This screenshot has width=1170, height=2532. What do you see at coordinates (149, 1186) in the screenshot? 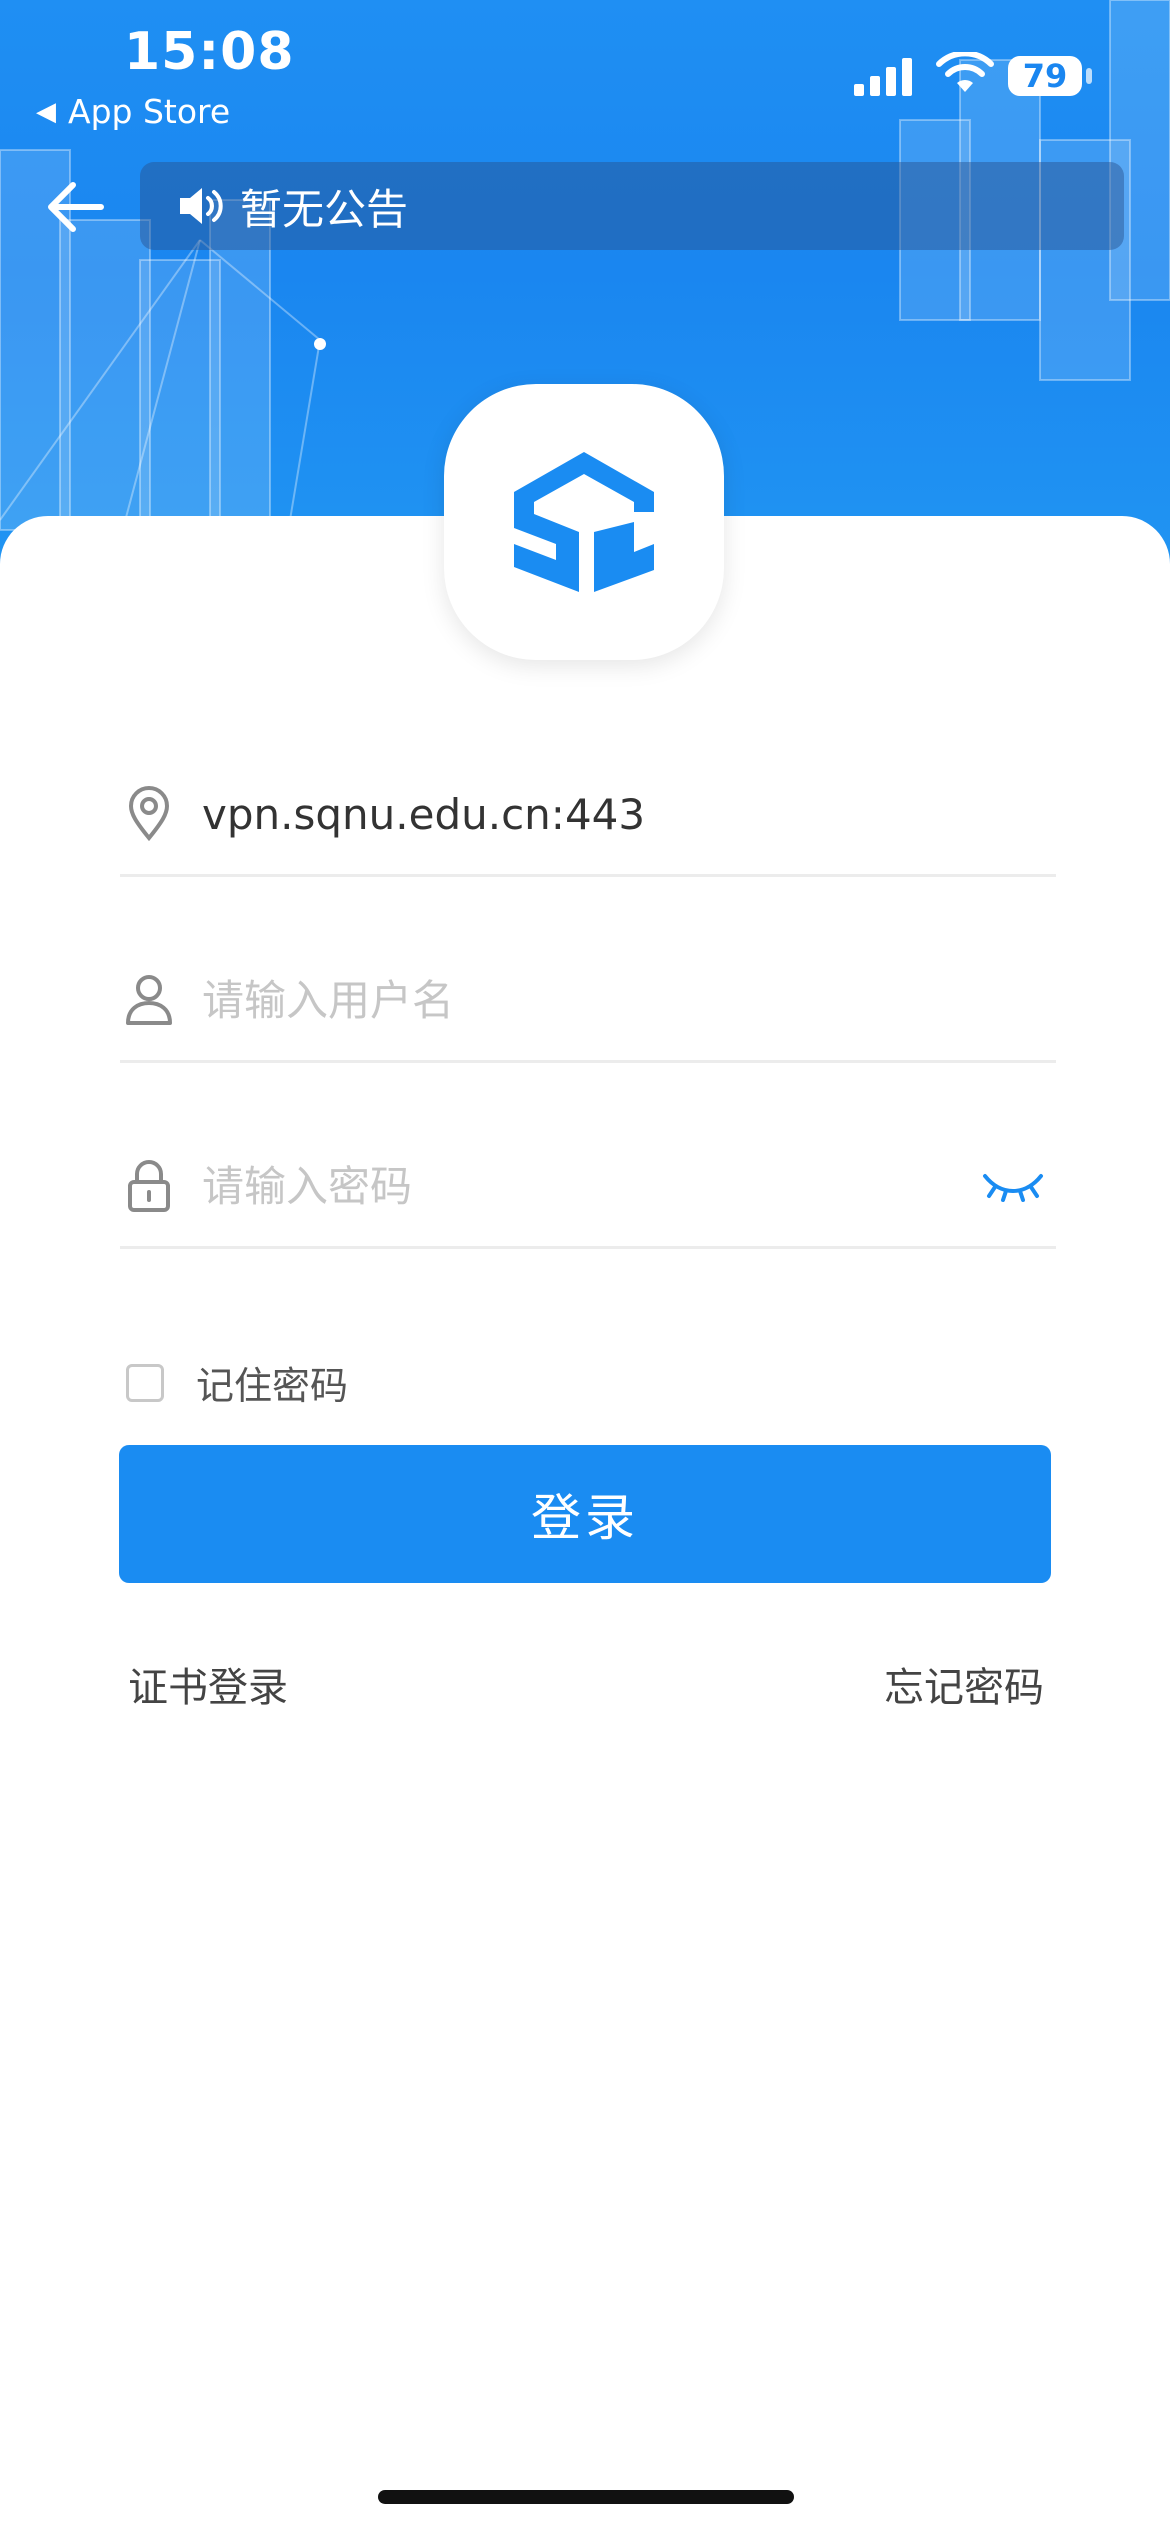
I see `lock-icon` at bounding box center [149, 1186].